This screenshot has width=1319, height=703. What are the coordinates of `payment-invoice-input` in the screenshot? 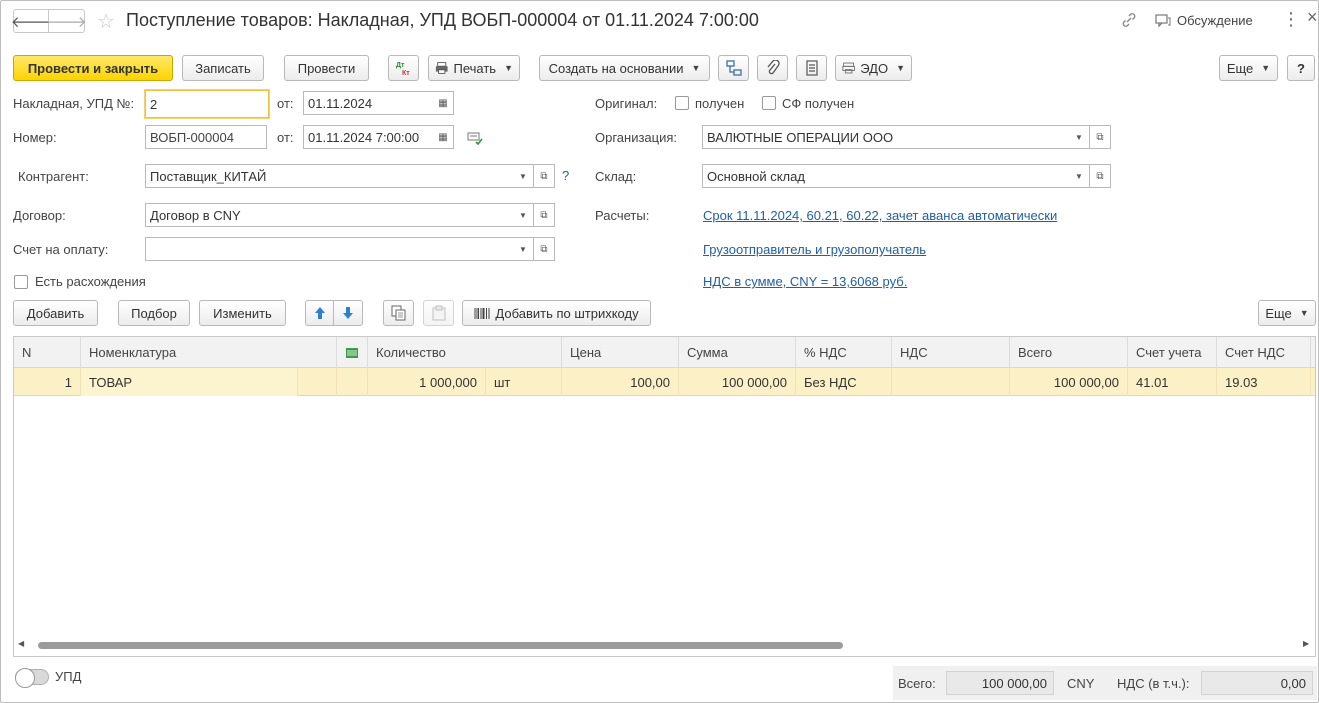 It's located at (329, 249).